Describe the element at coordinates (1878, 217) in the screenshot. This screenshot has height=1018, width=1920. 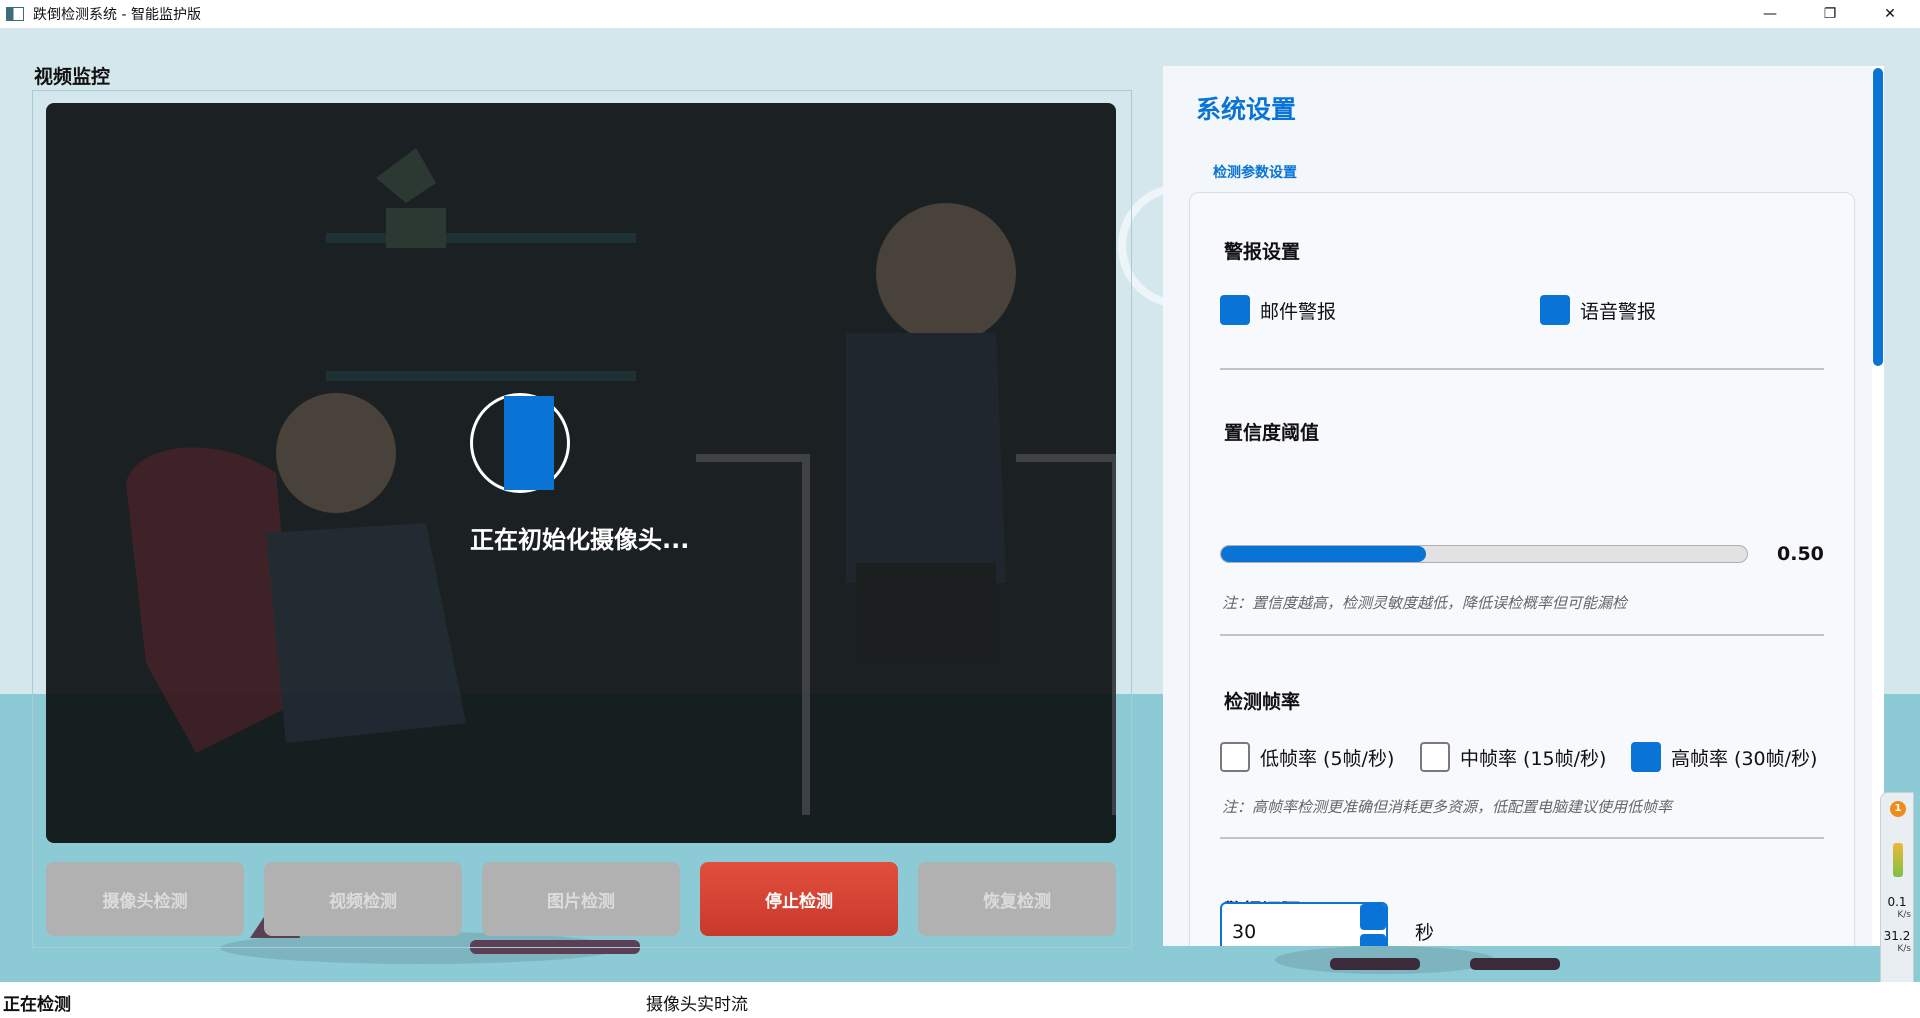
I see `settings-scrollbar-thumb` at that location.